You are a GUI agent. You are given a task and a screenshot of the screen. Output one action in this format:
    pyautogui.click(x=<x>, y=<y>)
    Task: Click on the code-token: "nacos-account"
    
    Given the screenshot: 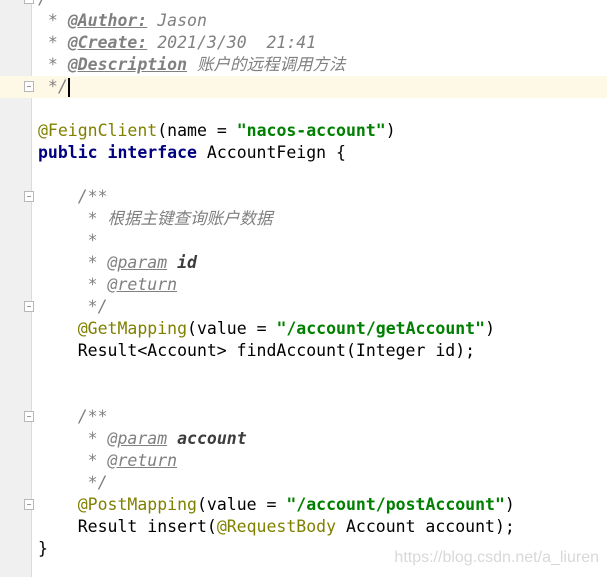 What is the action you would take?
    pyautogui.click(x=311, y=130)
    